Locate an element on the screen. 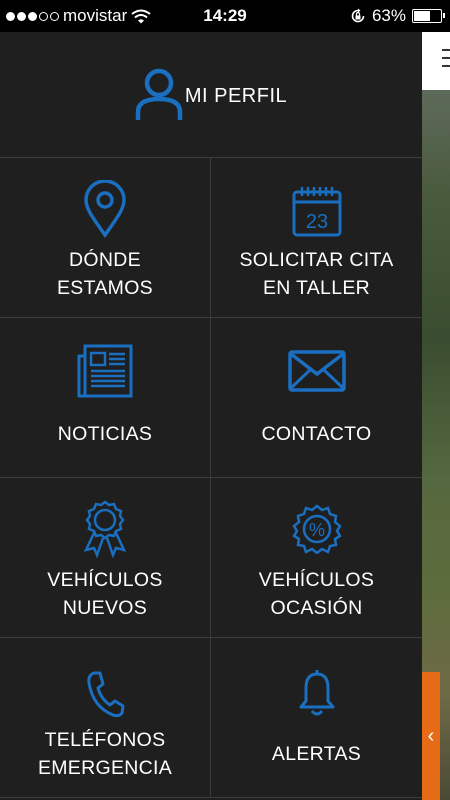 This screenshot has height=800, width=450. menu-item-label: VEHÍCULOS NUEVOS is located at coordinates (105, 593).